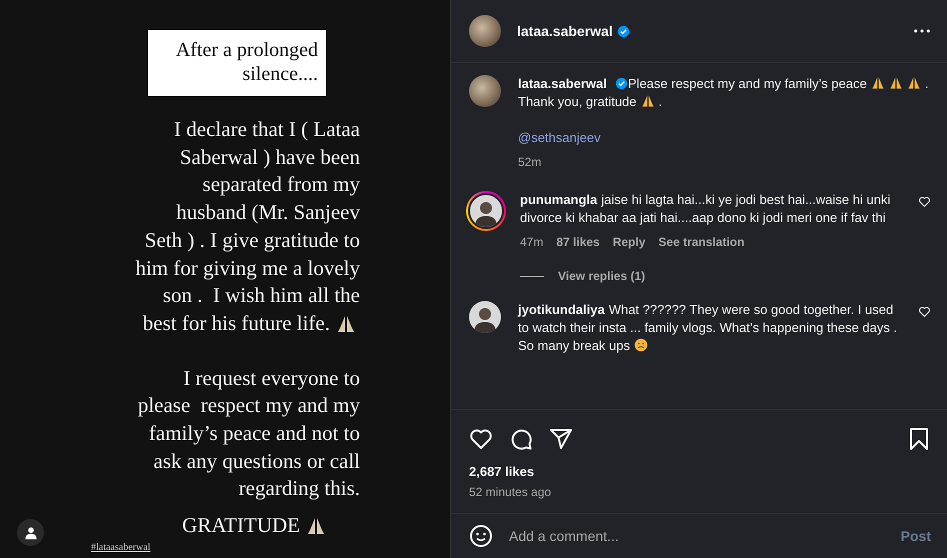  Describe the element at coordinates (706, 209) in the screenshot. I see `comment-text: punumangla jaise hi lagta hai...ki ye jodi best hai...waise hi unki divorce ki khabar aa jati hai....aap dono ki jodi meri one if fav thi` at that location.